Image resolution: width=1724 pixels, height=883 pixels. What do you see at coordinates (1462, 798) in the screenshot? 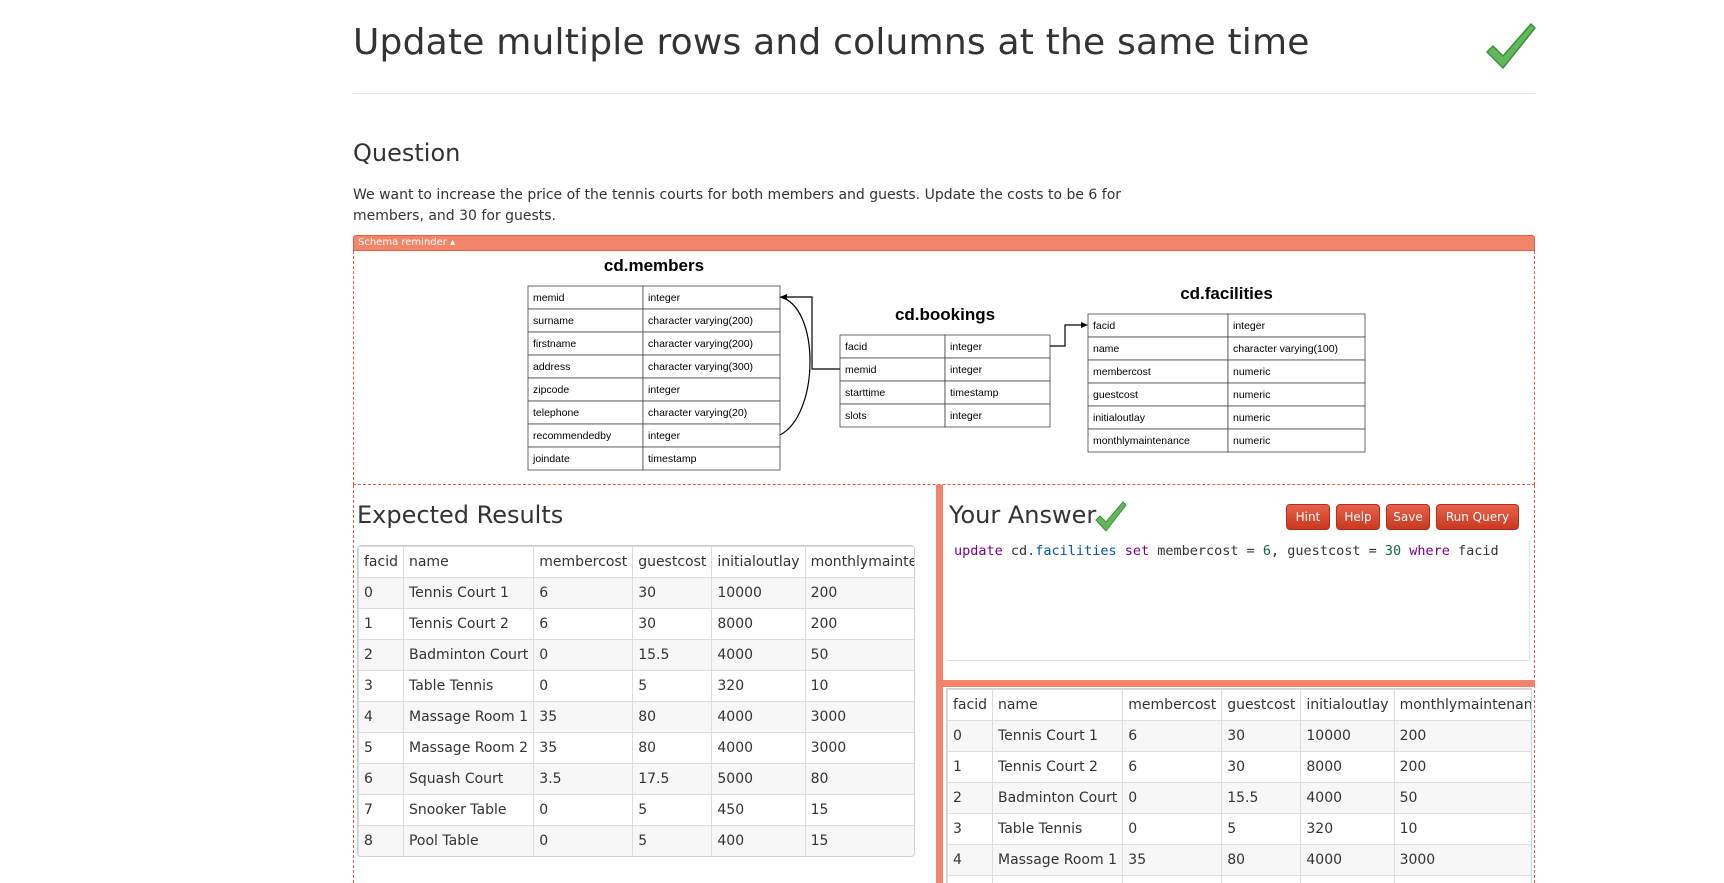
I see `cell-monthlymaintenance: 50` at bounding box center [1462, 798].